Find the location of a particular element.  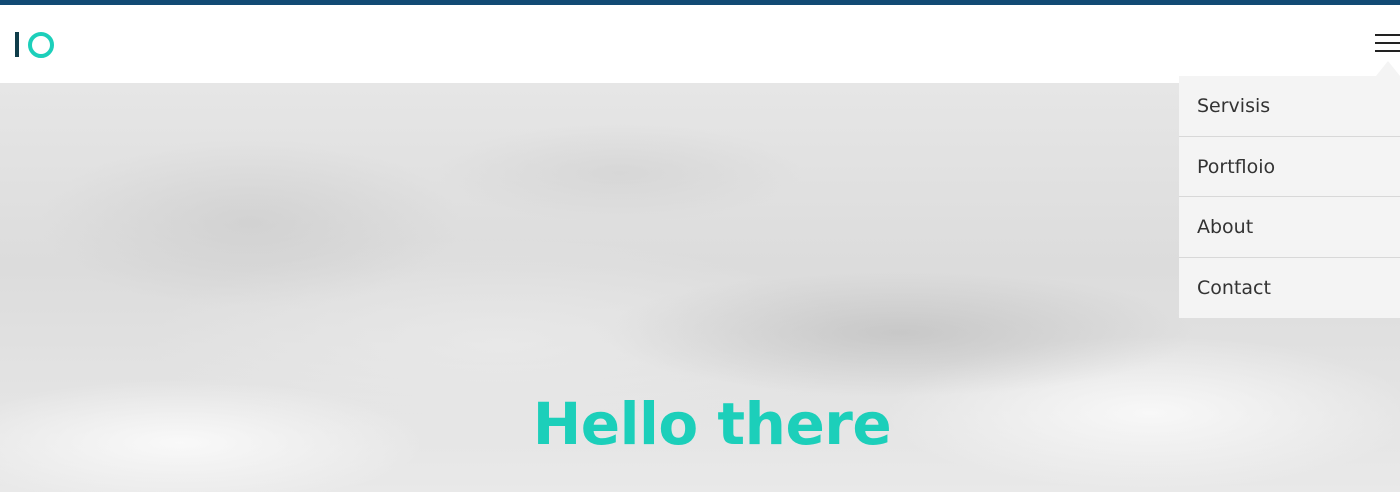

logo-ring is located at coordinates (41, 45).